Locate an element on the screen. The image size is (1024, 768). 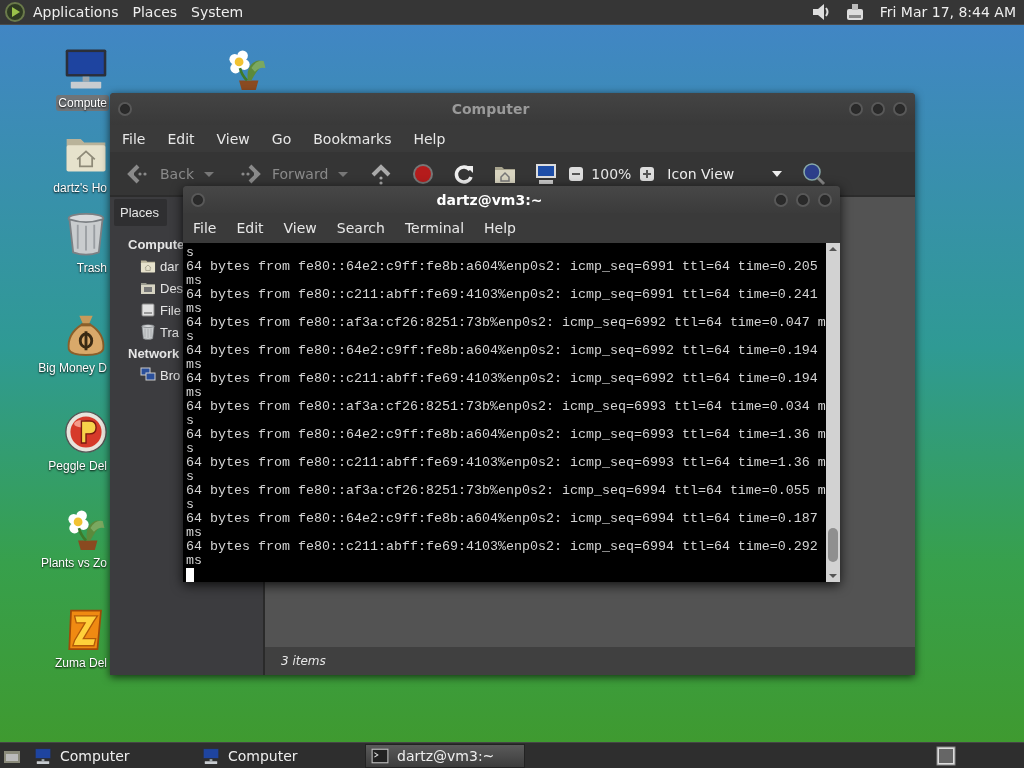
icon-label: Trash is located at coordinates (91, 268).